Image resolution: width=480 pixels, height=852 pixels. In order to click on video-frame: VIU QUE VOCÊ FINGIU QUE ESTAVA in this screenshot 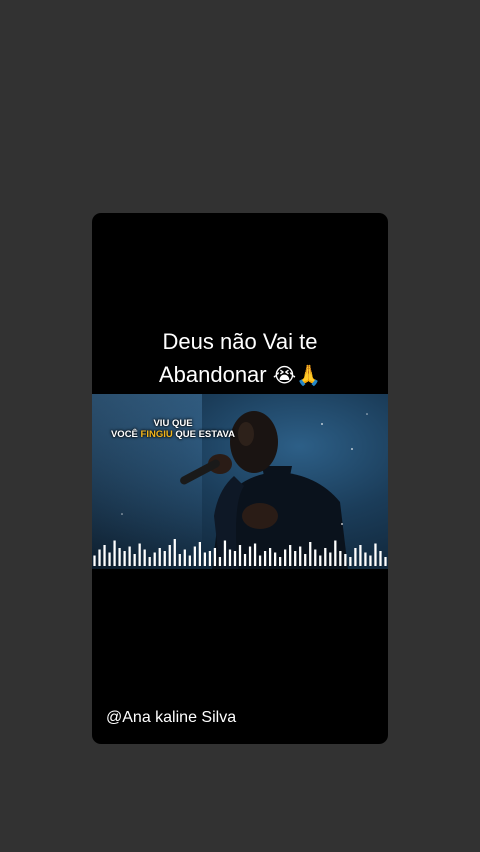, I will do `click(240, 481)`.